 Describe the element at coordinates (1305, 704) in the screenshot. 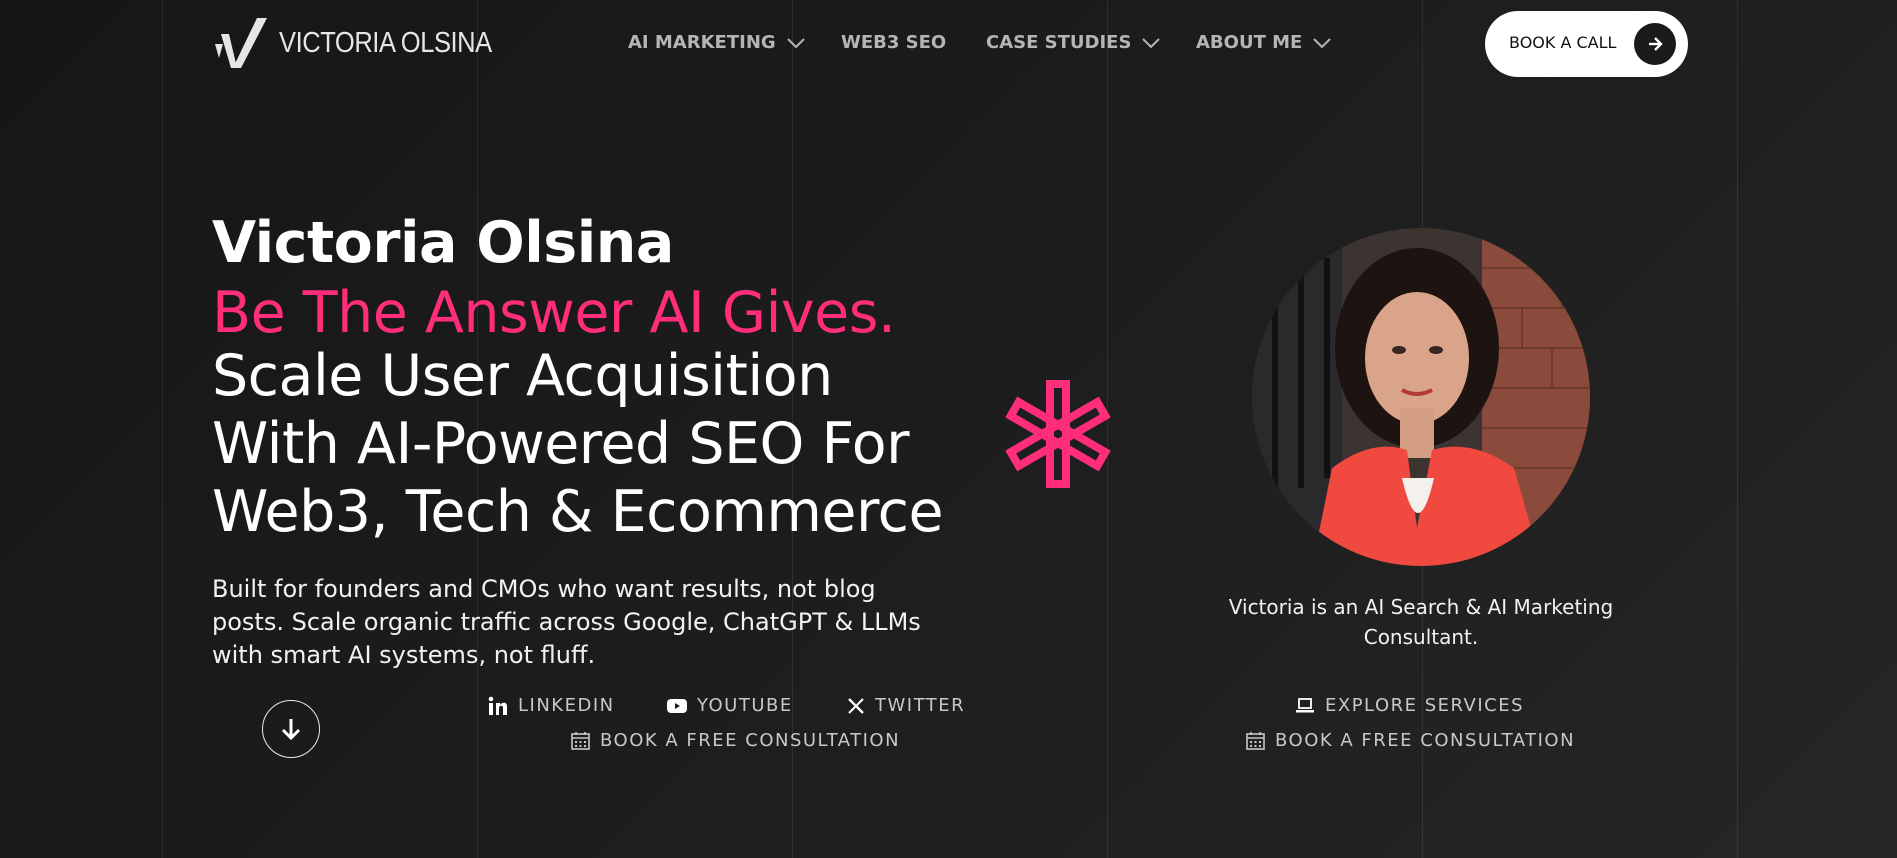

I see `laptop-icon` at that location.